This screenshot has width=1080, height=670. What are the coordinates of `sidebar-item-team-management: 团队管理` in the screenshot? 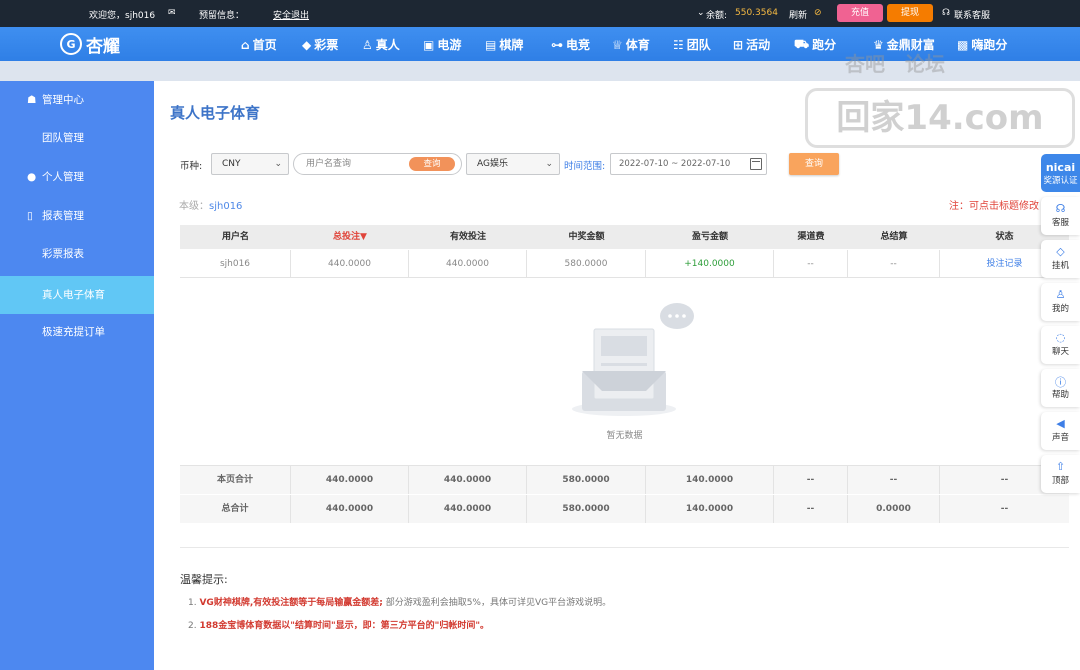 It's located at (77, 138).